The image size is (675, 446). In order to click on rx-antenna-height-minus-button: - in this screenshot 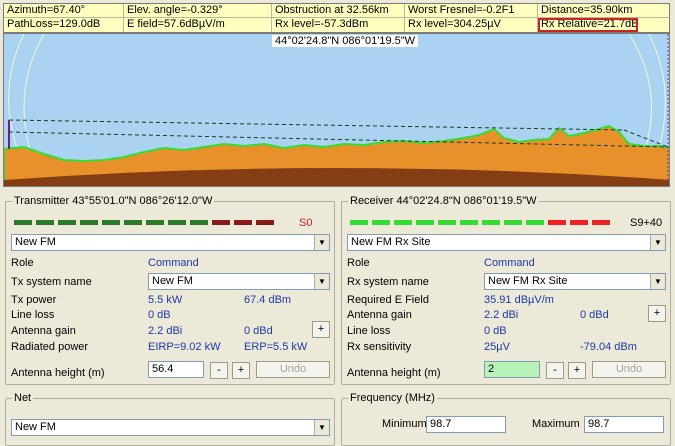, I will do `click(555, 370)`.